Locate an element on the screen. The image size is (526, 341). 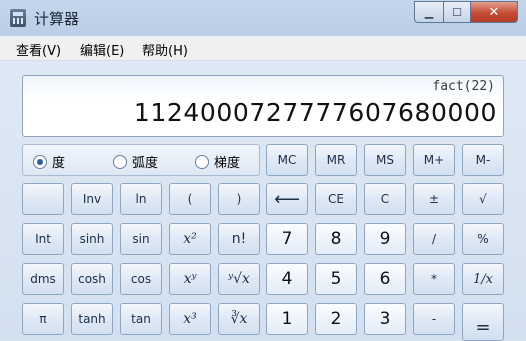
menu-edit: 编辑(E) is located at coordinates (102, 49).